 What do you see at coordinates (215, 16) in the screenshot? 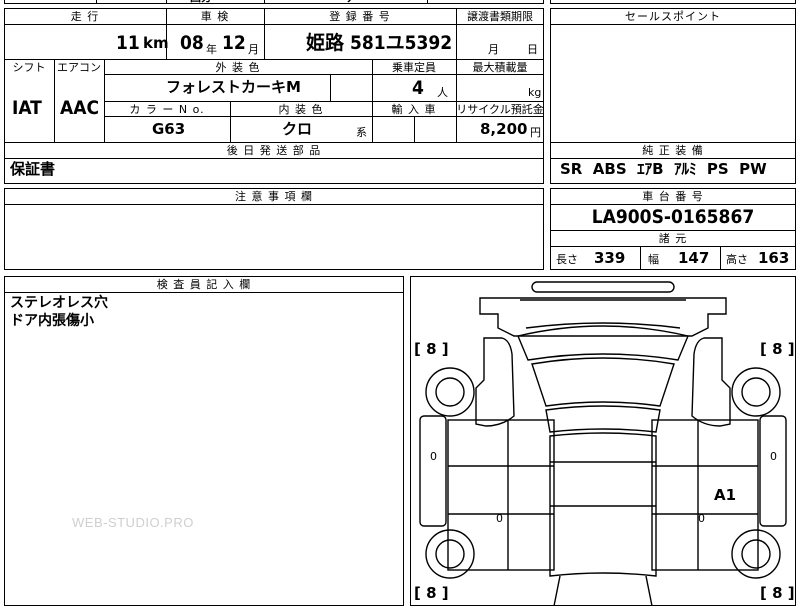
I see `inspection-label: 車 検` at bounding box center [215, 16].